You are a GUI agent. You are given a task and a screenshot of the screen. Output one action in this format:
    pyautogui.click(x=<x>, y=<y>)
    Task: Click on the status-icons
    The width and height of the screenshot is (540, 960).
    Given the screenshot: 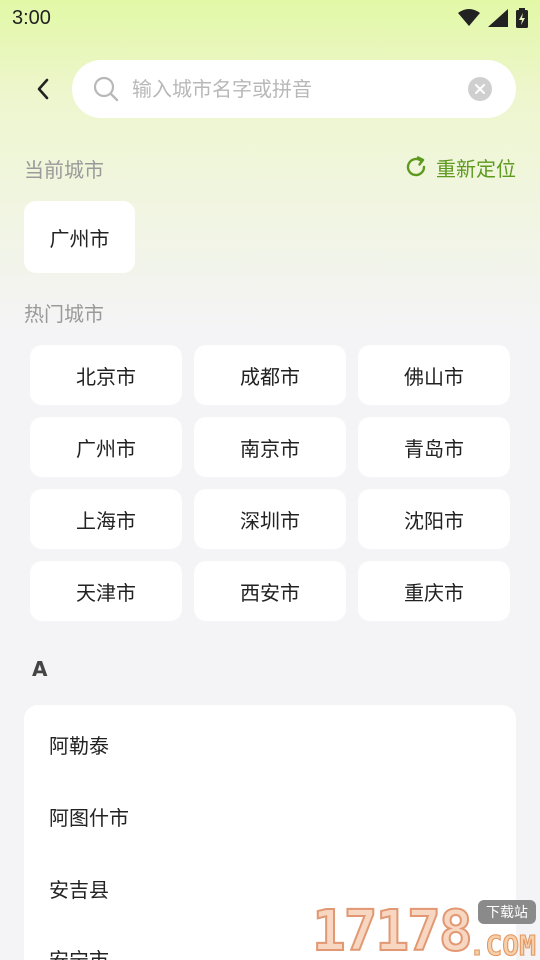 What is the action you would take?
    pyautogui.click(x=493, y=18)
    